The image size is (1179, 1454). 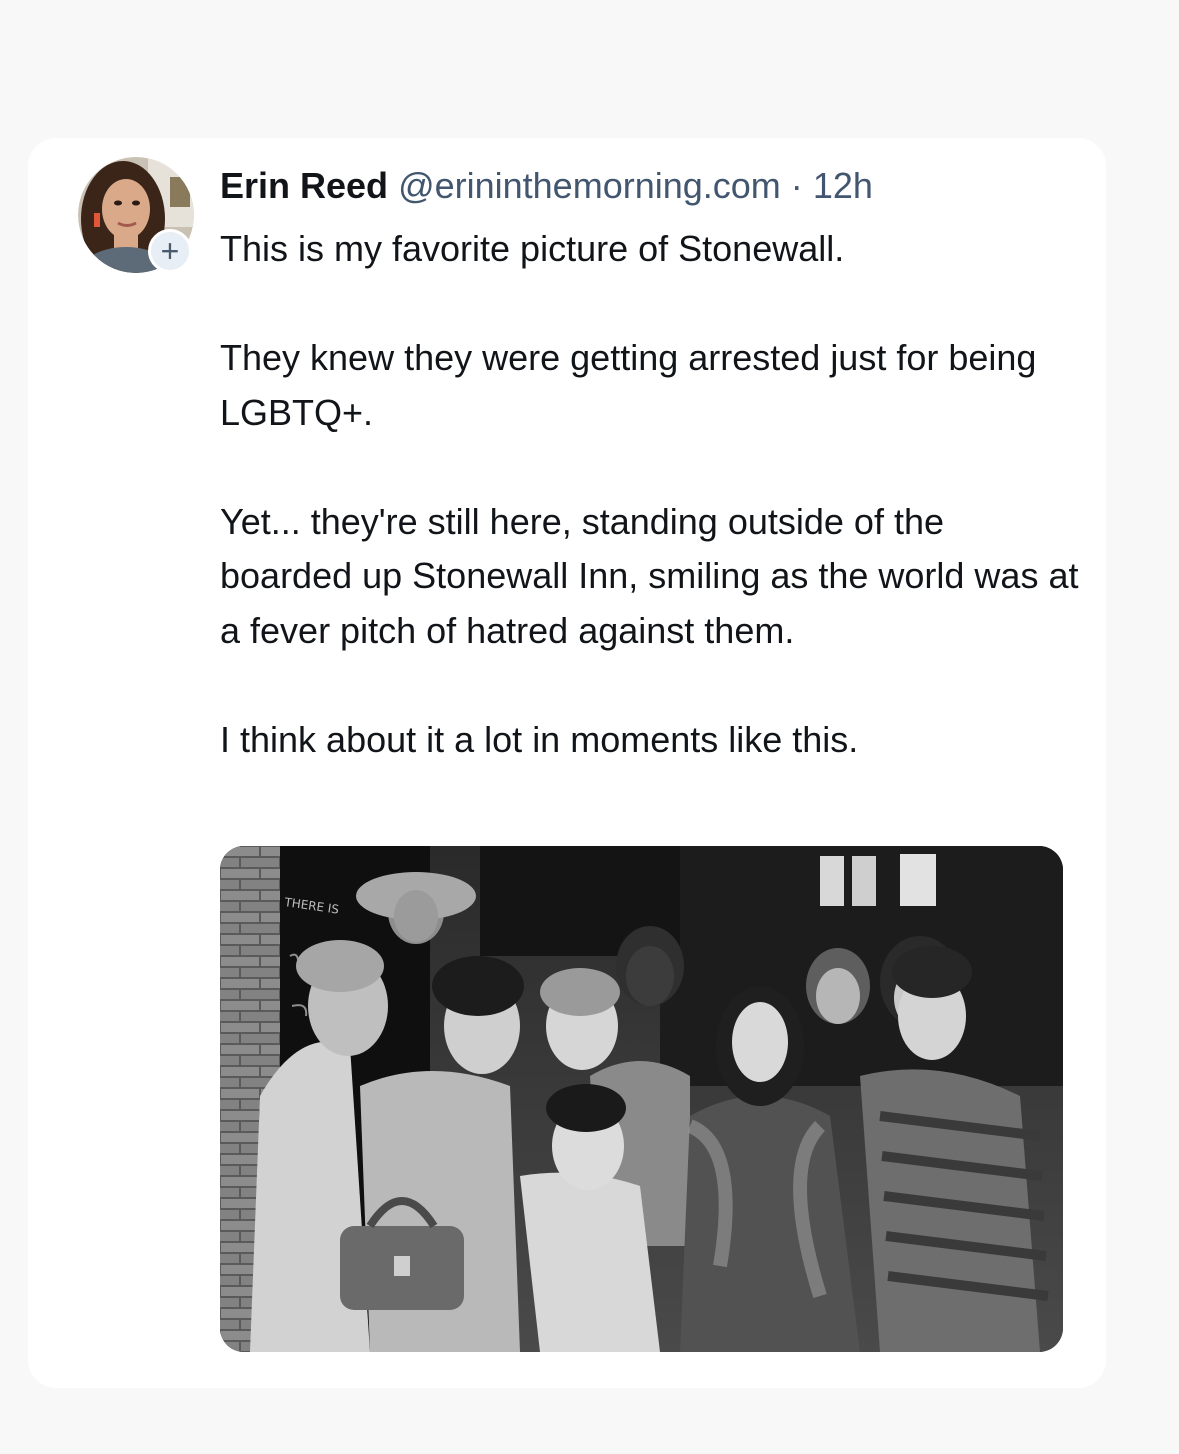 What do you see at coordinates (843, 185) in the screenshot?
I see `post-timestamp: 12h` at bounding box center [843, 185].